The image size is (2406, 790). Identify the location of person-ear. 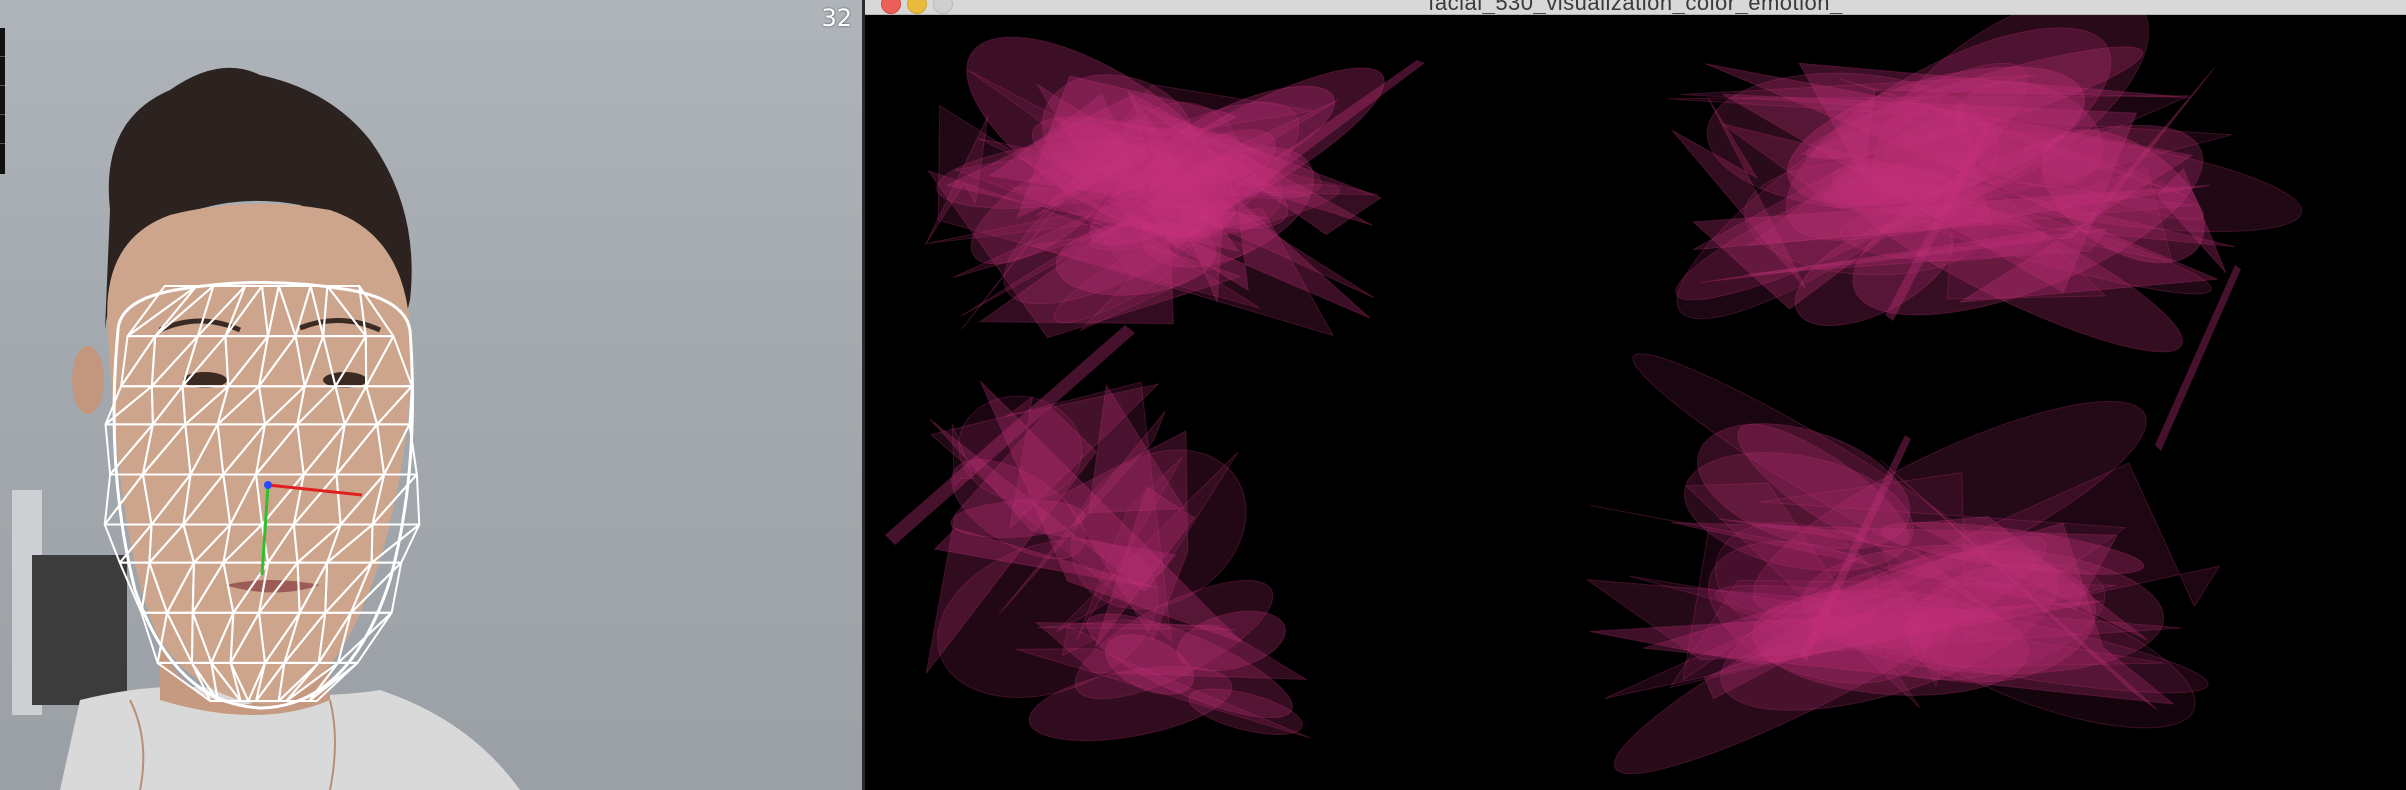
(88, 380).